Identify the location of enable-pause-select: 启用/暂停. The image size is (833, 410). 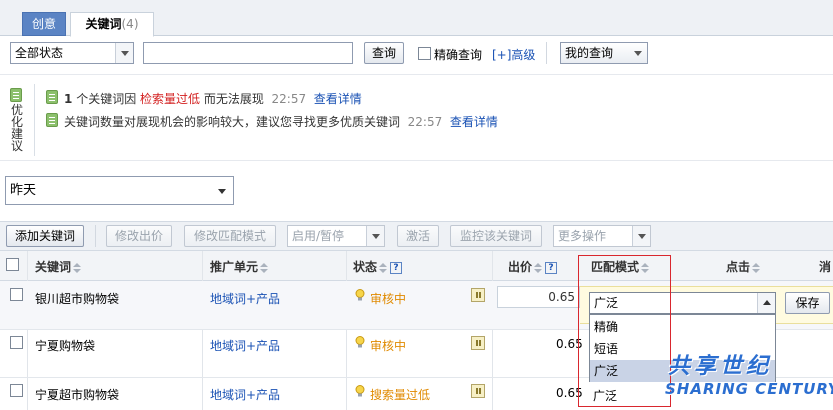
(336, 236).